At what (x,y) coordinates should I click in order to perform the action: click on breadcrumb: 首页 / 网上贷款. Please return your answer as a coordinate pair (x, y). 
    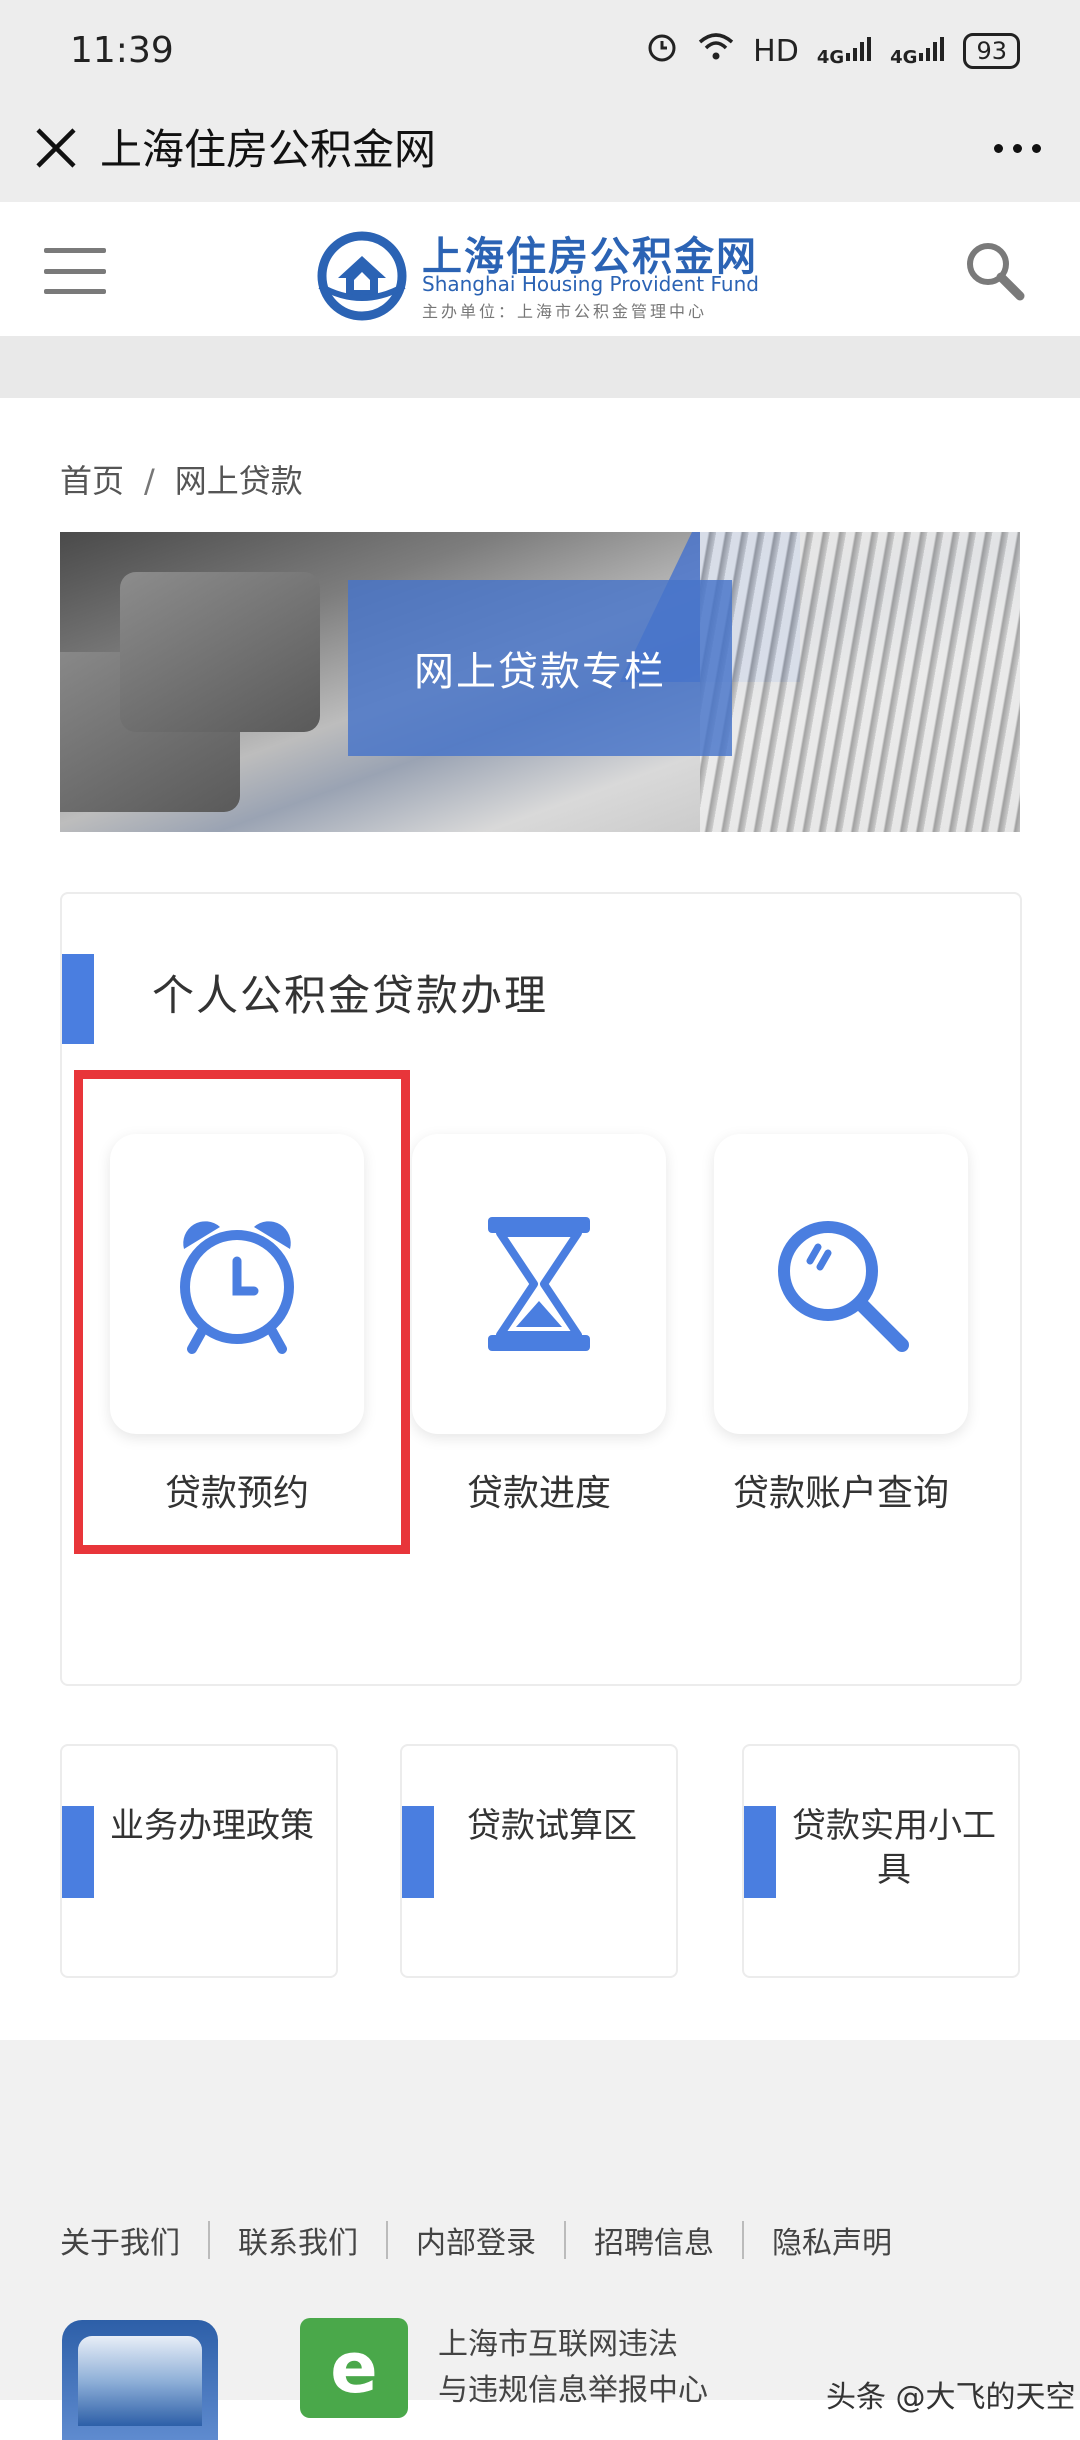
    Looking at the image, I should click on (181, 479).